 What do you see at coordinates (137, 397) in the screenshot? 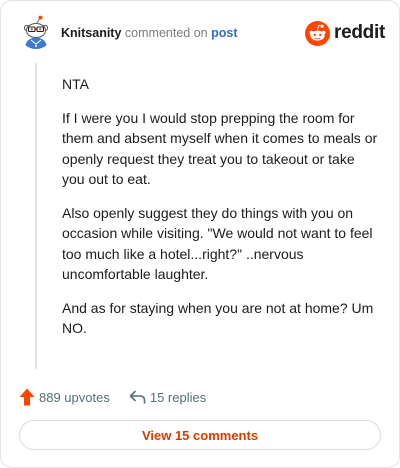
I see `reply-arrow-icon` at bounding box center [137, 397].